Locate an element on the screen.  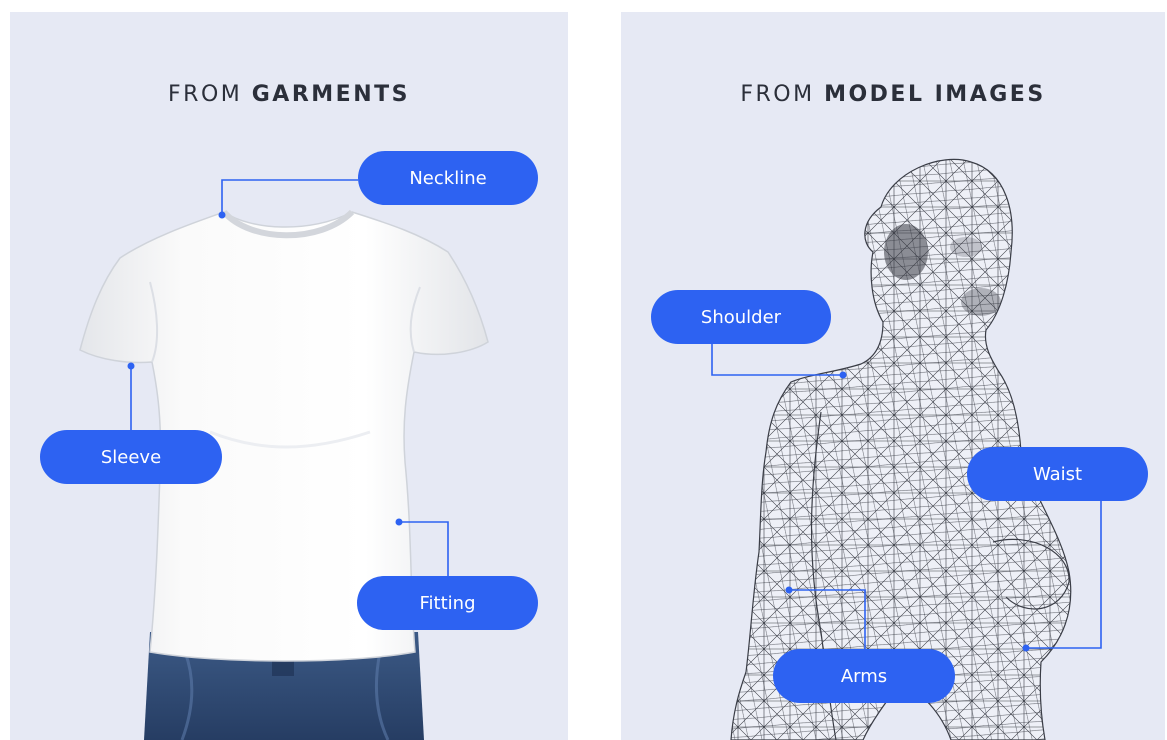
sleeve-label: Sleeve is located at coordinates (131, 457).